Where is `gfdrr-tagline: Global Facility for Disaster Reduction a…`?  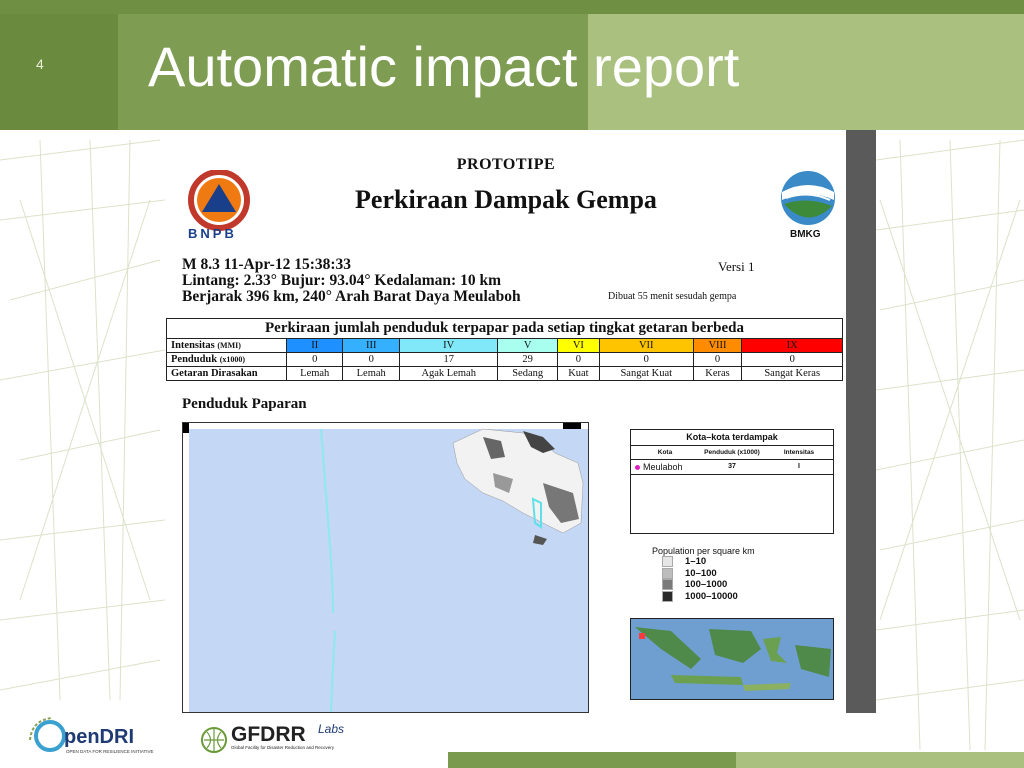 gfdrr-tagline: Global Facility for Disaster Reduction a… is located at coordinates (283, 747).